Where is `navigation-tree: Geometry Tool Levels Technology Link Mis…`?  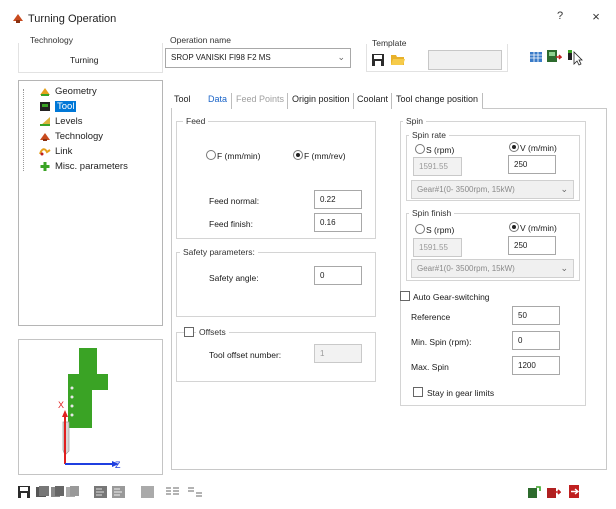 navigation-tree: Geometry Tool Levels Technology Link Mis… is located at coordinates (90, 203).